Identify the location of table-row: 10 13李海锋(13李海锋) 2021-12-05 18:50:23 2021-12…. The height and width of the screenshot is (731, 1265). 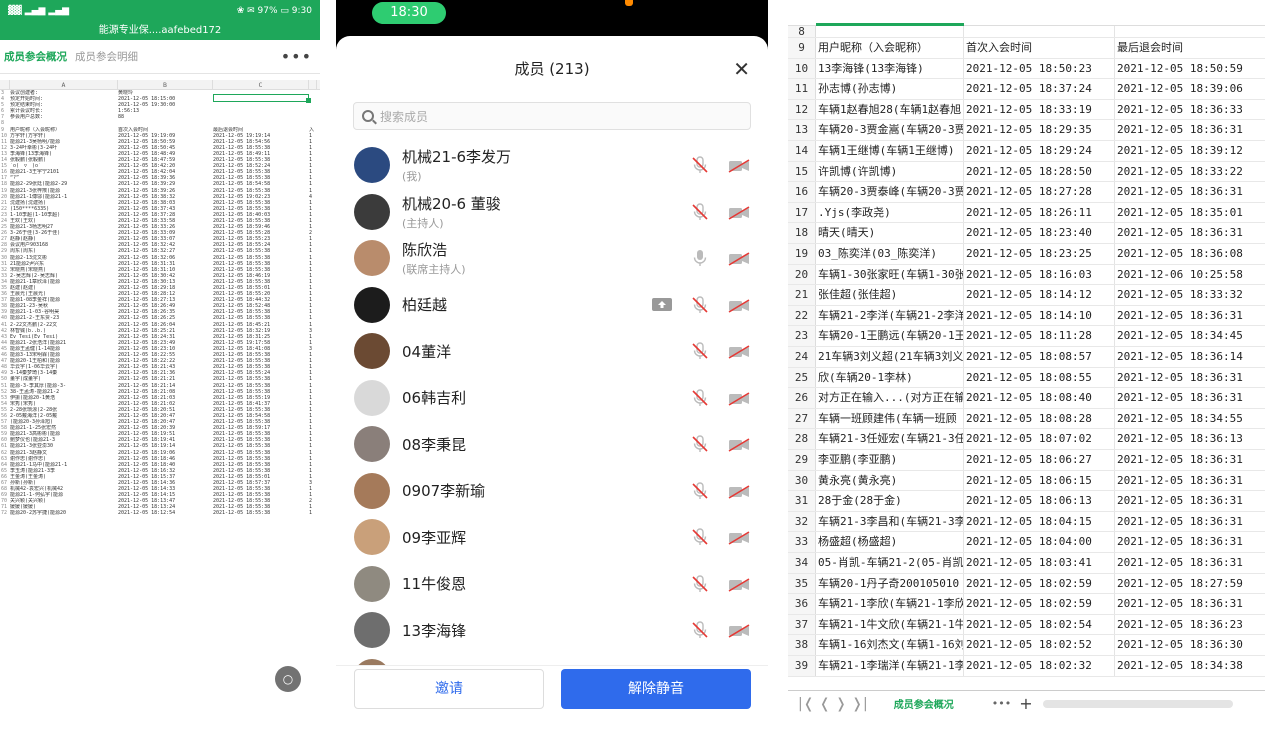
(1026, 69).